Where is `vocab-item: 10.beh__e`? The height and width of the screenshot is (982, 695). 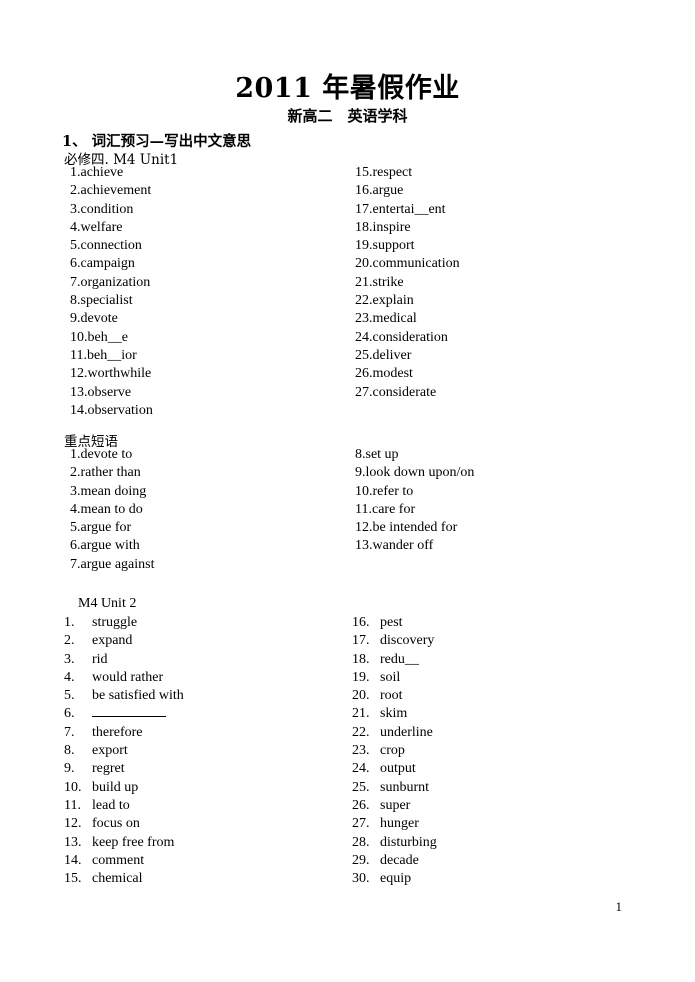 vocab-item: 10.beh__e is located at coordinates (99, 337).